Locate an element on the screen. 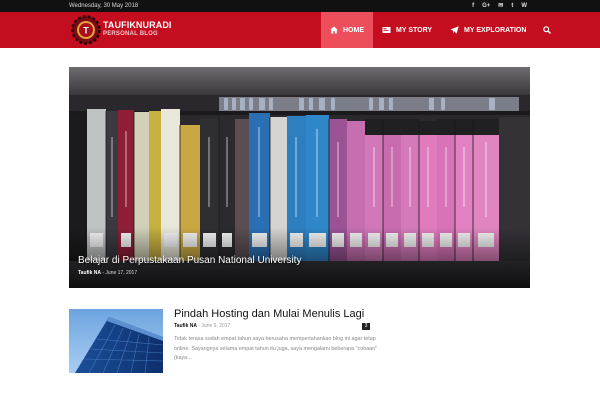  mail-icon: ✉ is located at coordinates (500, 6).